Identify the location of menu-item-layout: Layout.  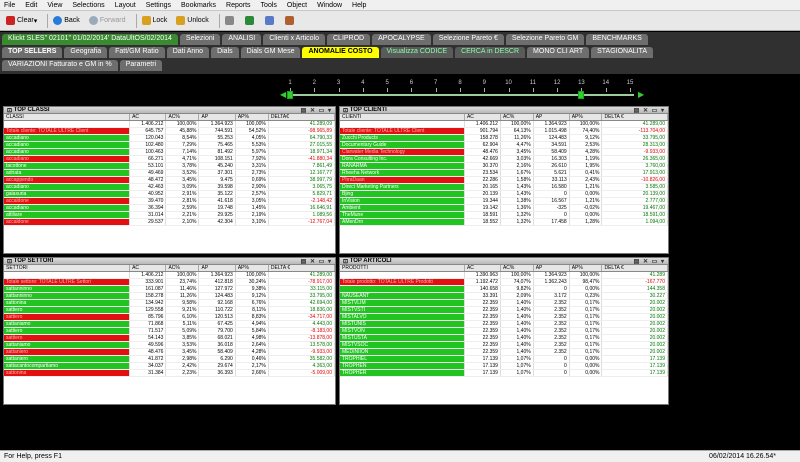
(125, 5).